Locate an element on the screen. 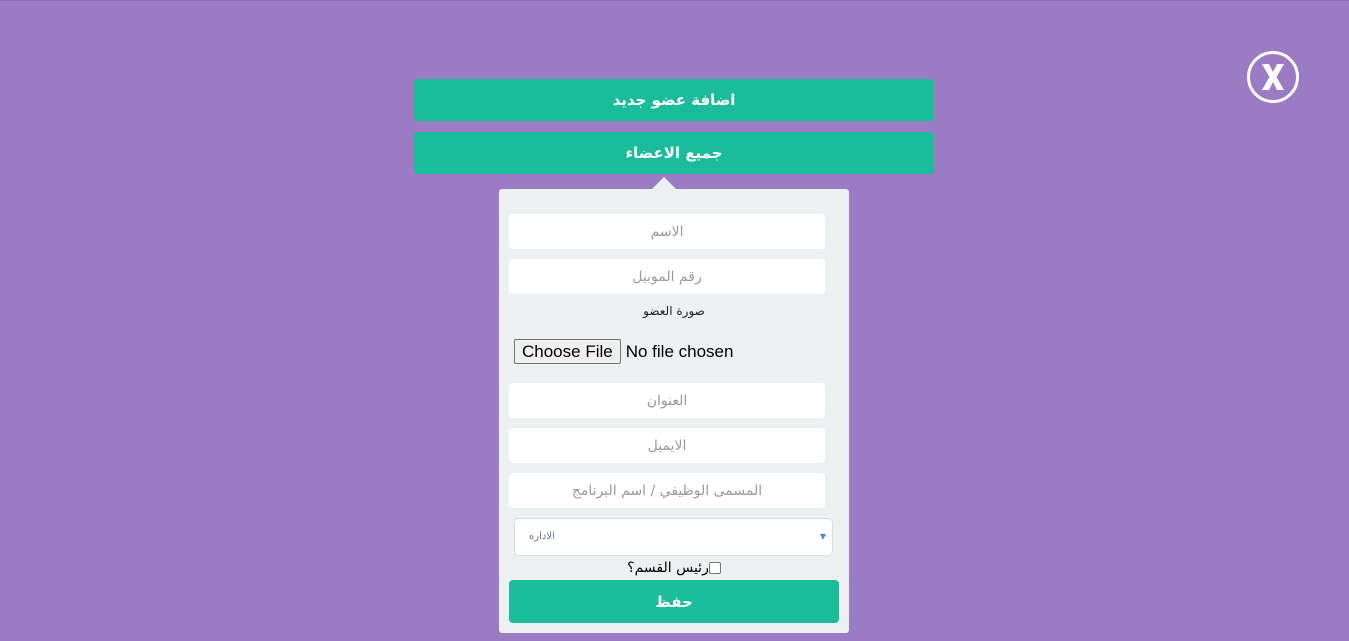 This screenshot has width=1349, height=641. department-head-row: رئيس القسم؟ is located at coordinates (674, 568).